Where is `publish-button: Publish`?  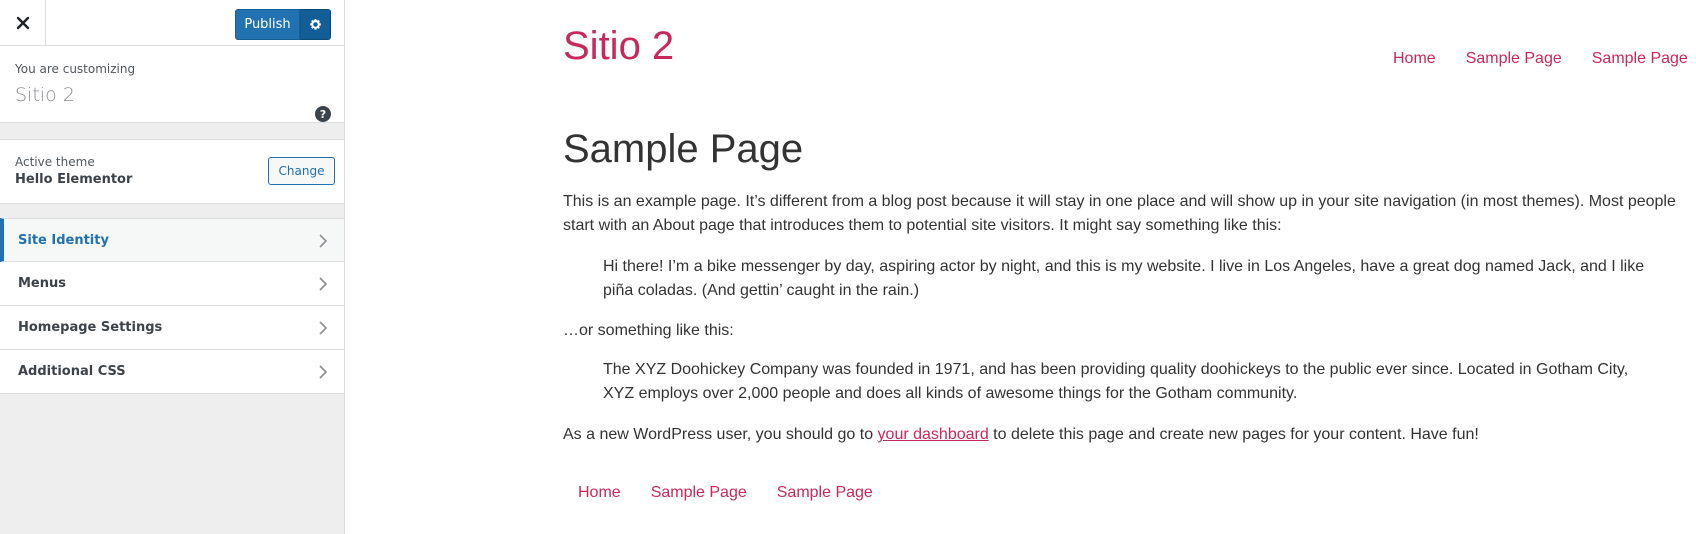 publish-button: Publish is located at coordinates (267, 24).